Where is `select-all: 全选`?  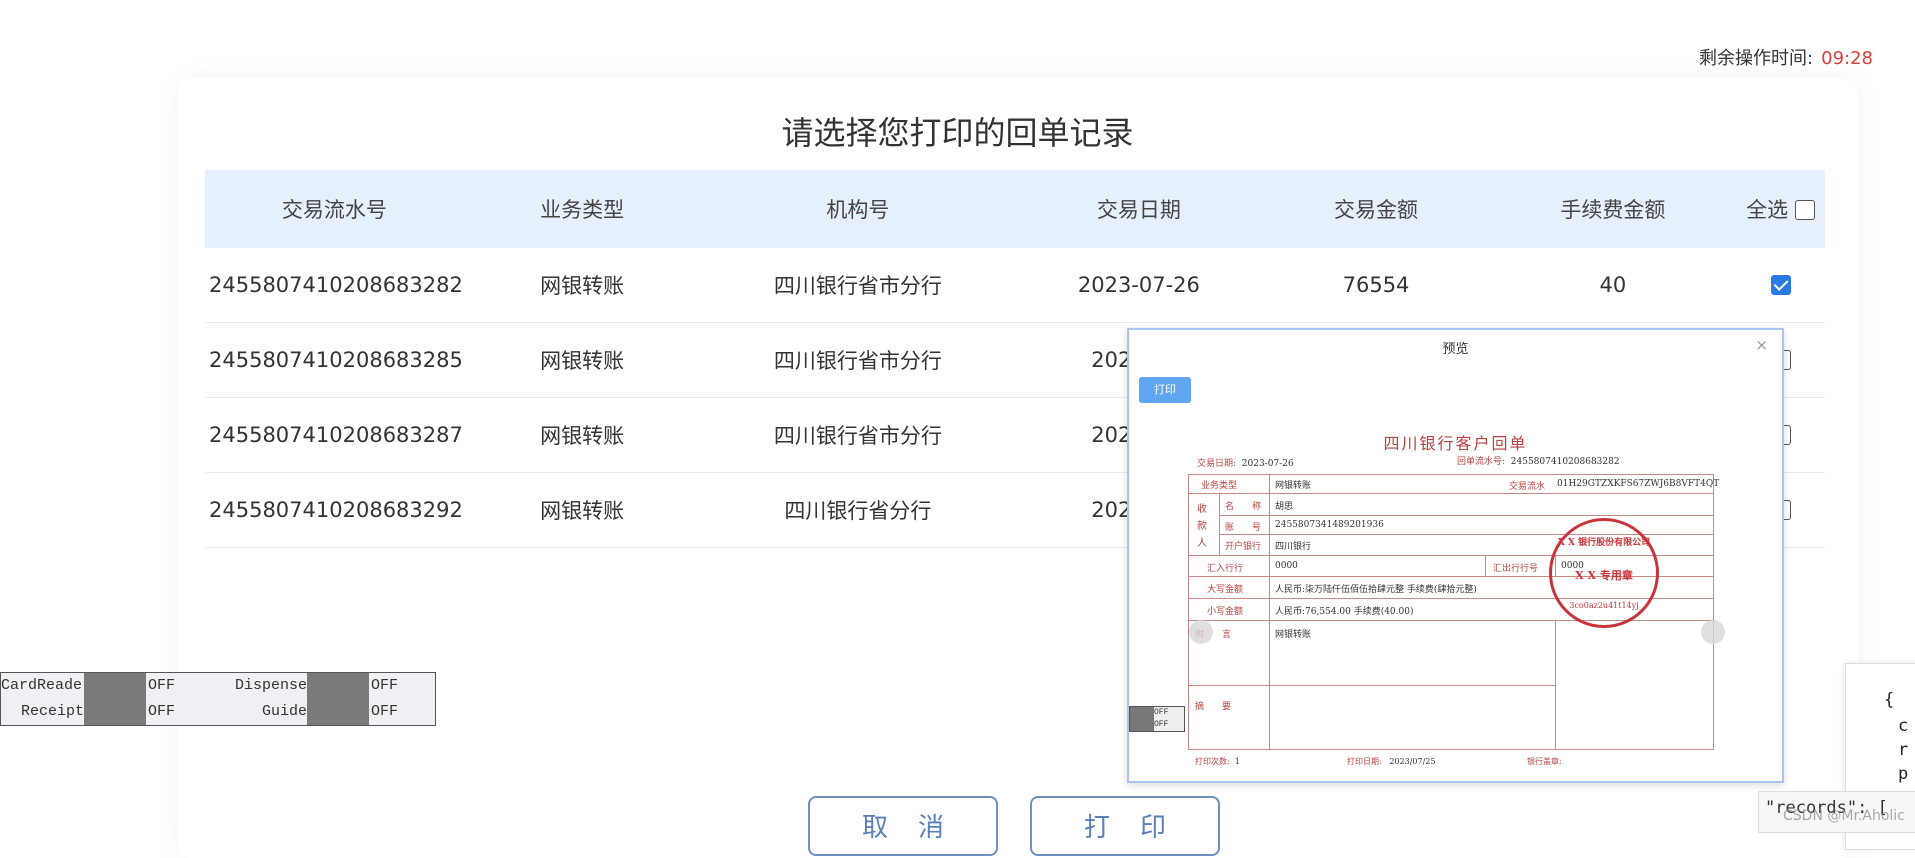 select-all: 全选 is located at coordinates (1780, 209).